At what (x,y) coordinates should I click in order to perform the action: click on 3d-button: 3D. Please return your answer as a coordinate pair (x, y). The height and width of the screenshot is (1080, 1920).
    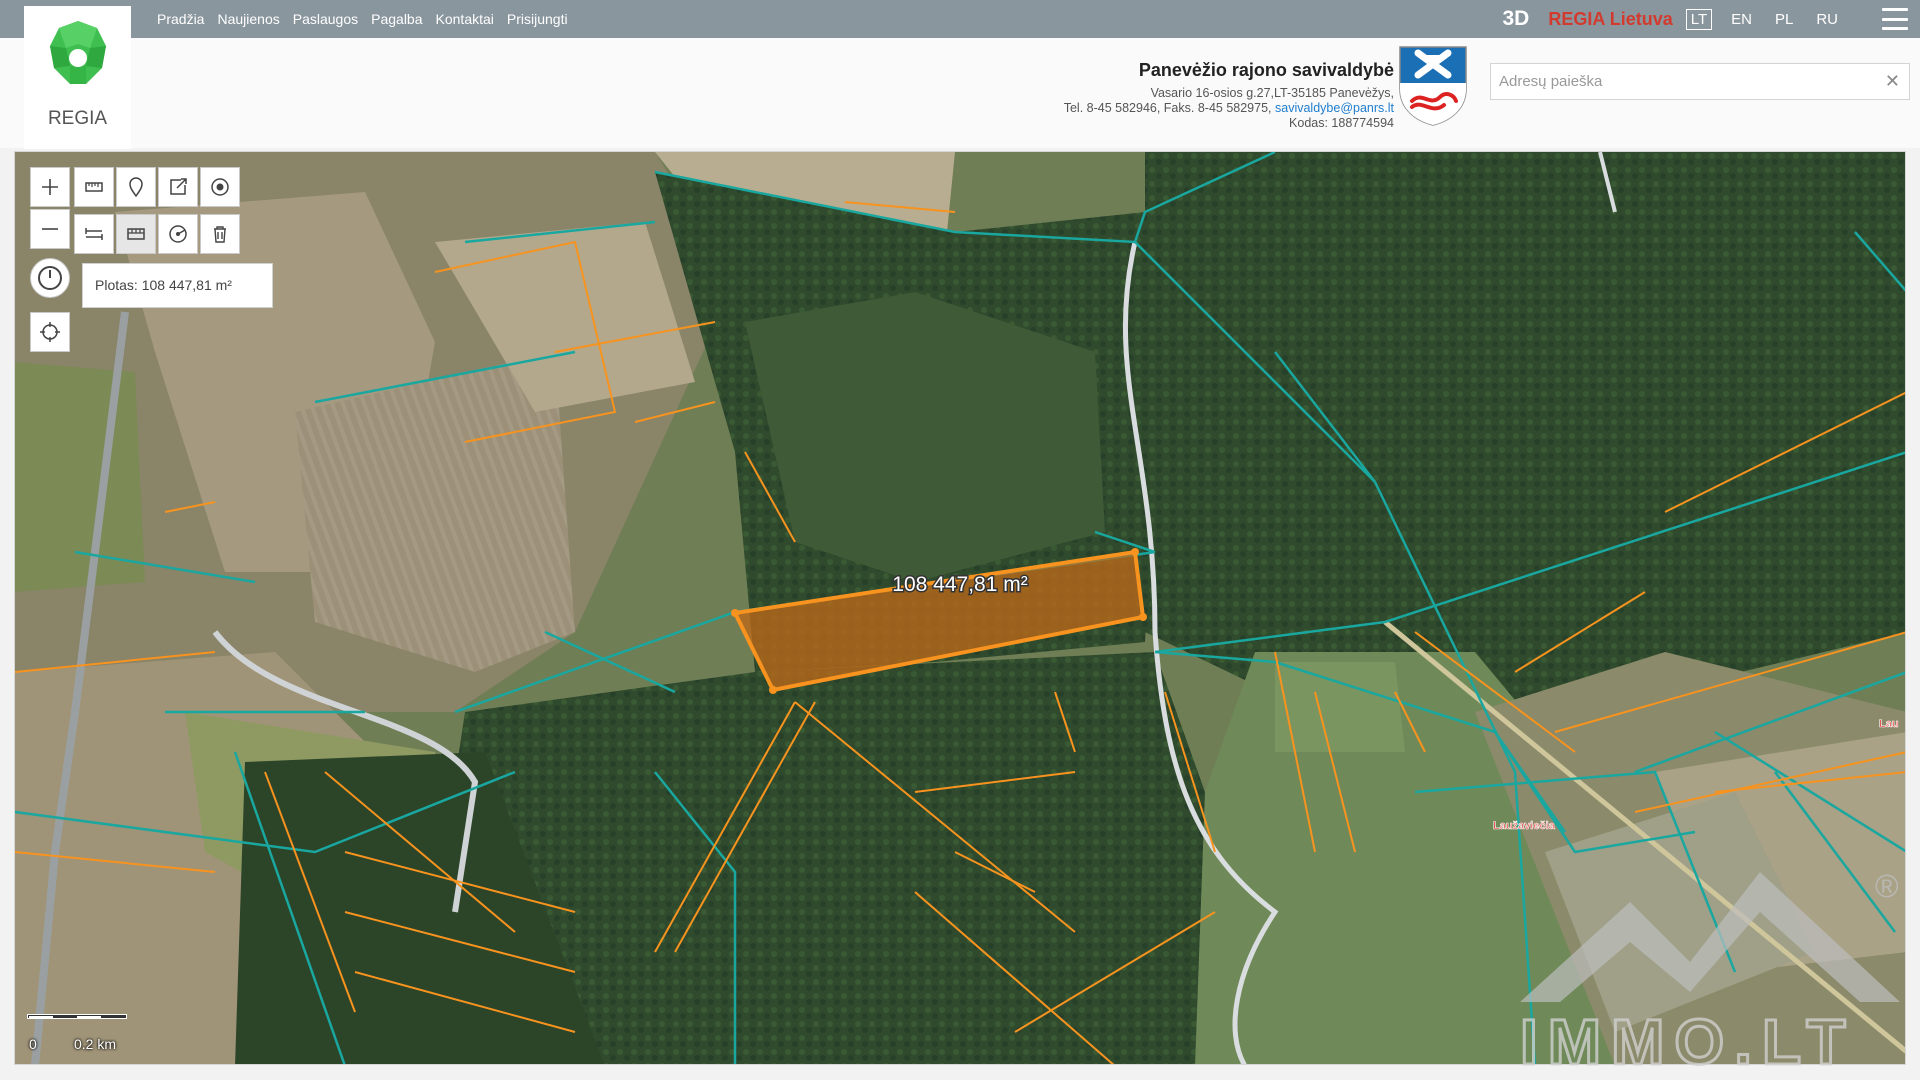
    Looking at the image, I should click on (1516, 19).